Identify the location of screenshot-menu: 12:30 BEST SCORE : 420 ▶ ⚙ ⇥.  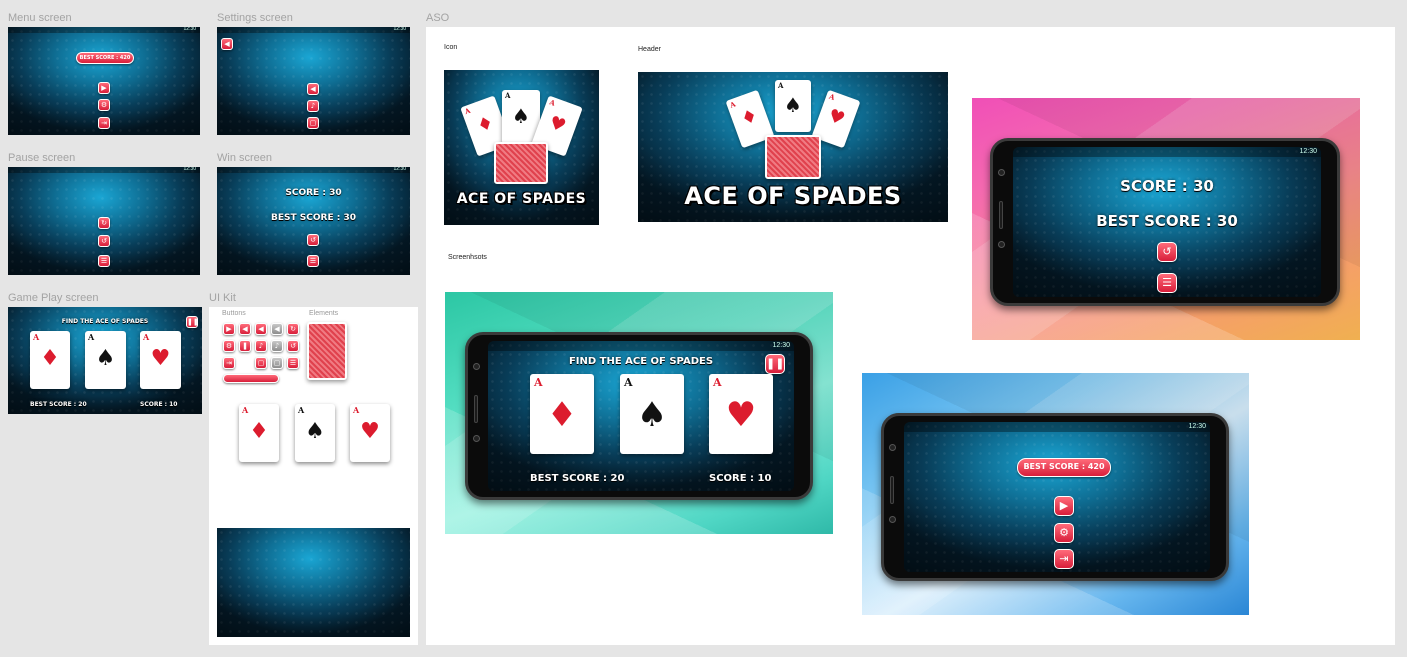
(1055, 494).